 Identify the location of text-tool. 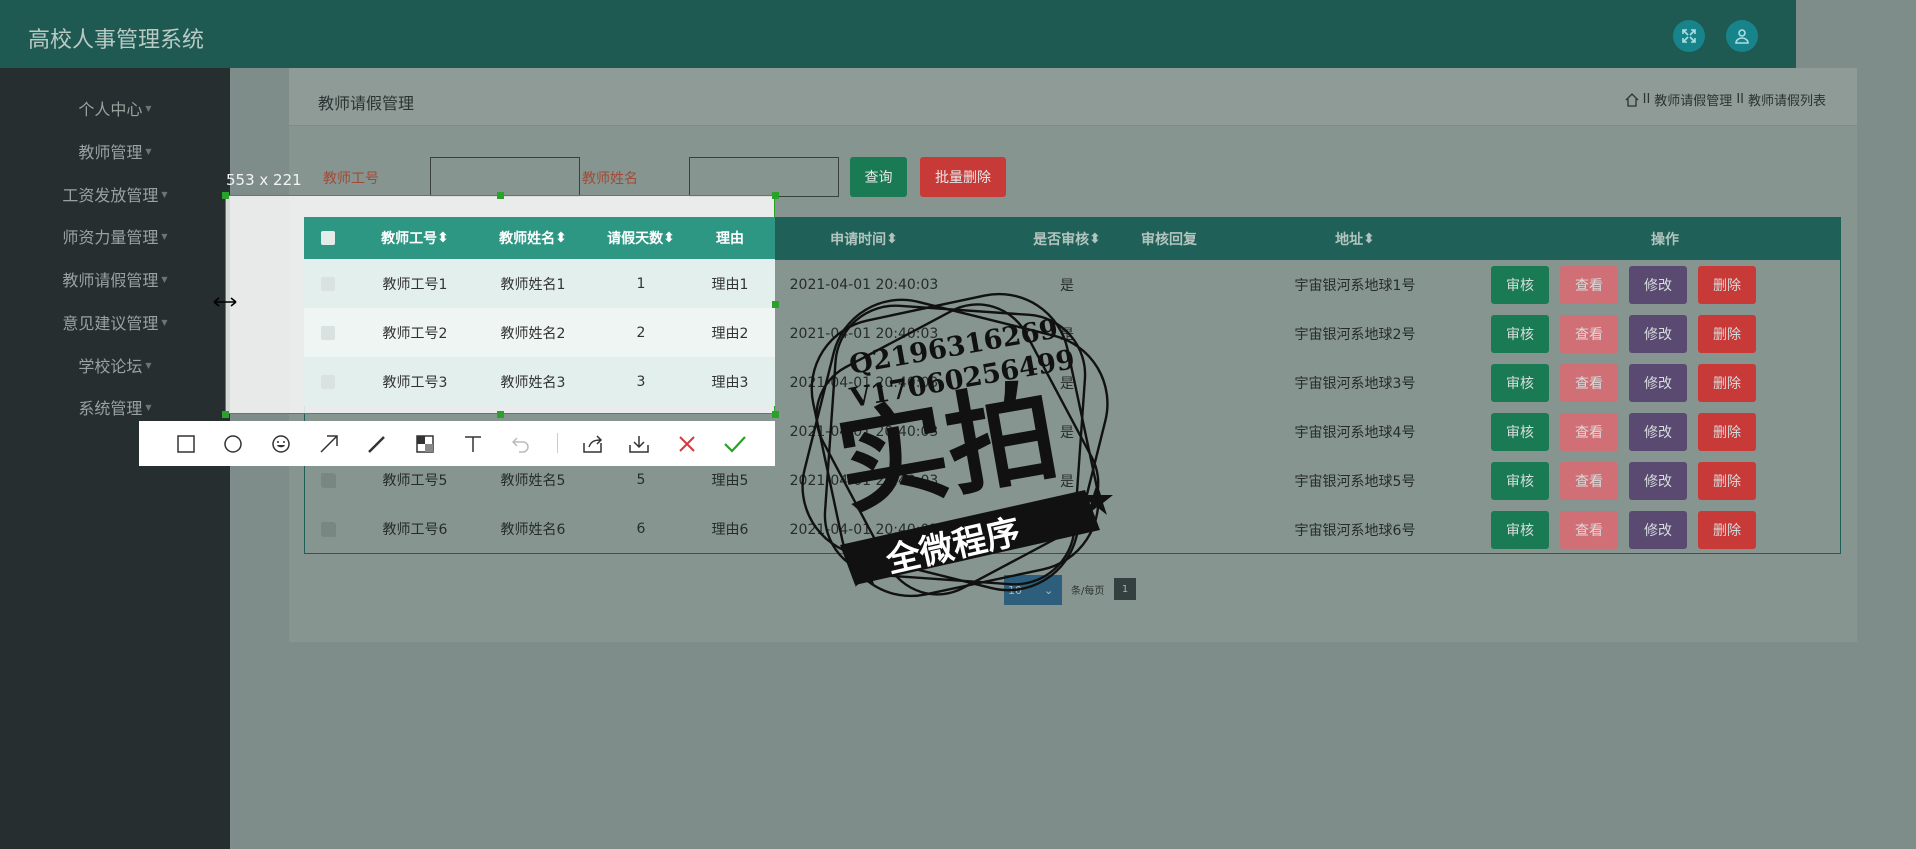
(473, 444).